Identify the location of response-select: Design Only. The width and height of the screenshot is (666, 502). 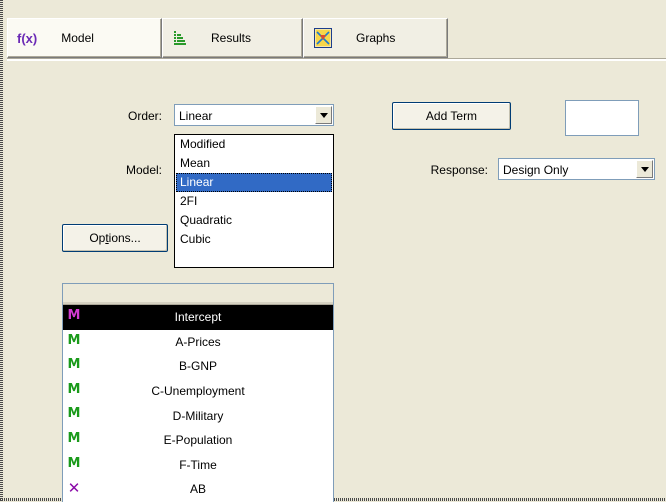
(576, 169).